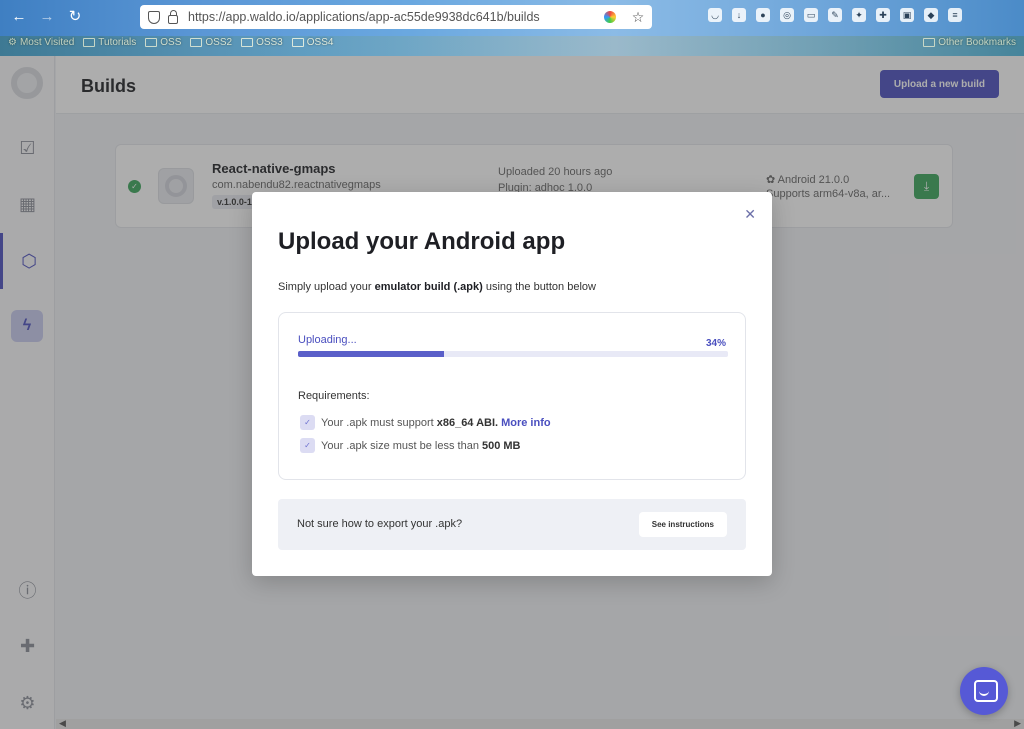 This screenshot has height=729, width=1024. I want to click on ext-slides-icon: ▭, so click(811, 15).